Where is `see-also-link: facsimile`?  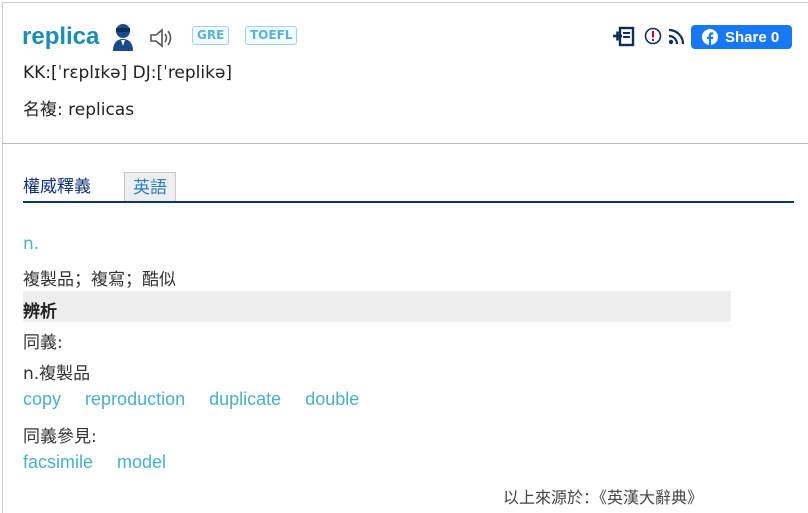
see-also-link: facsimile is located at coordinates (58, 462).